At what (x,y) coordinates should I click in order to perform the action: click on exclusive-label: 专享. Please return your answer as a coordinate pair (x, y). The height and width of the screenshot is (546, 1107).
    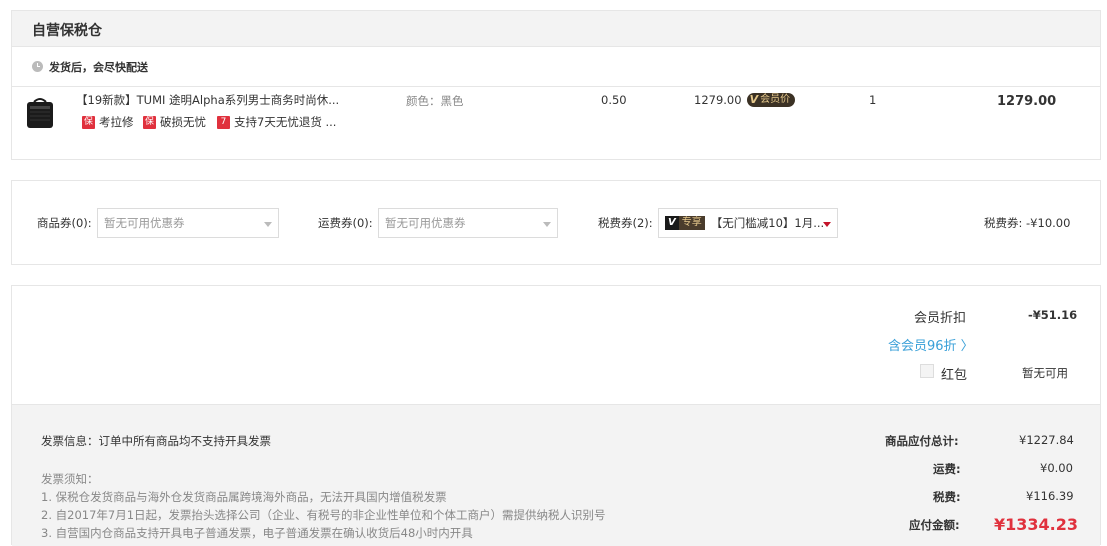
    Looking at the image, I should click on (691, 223).